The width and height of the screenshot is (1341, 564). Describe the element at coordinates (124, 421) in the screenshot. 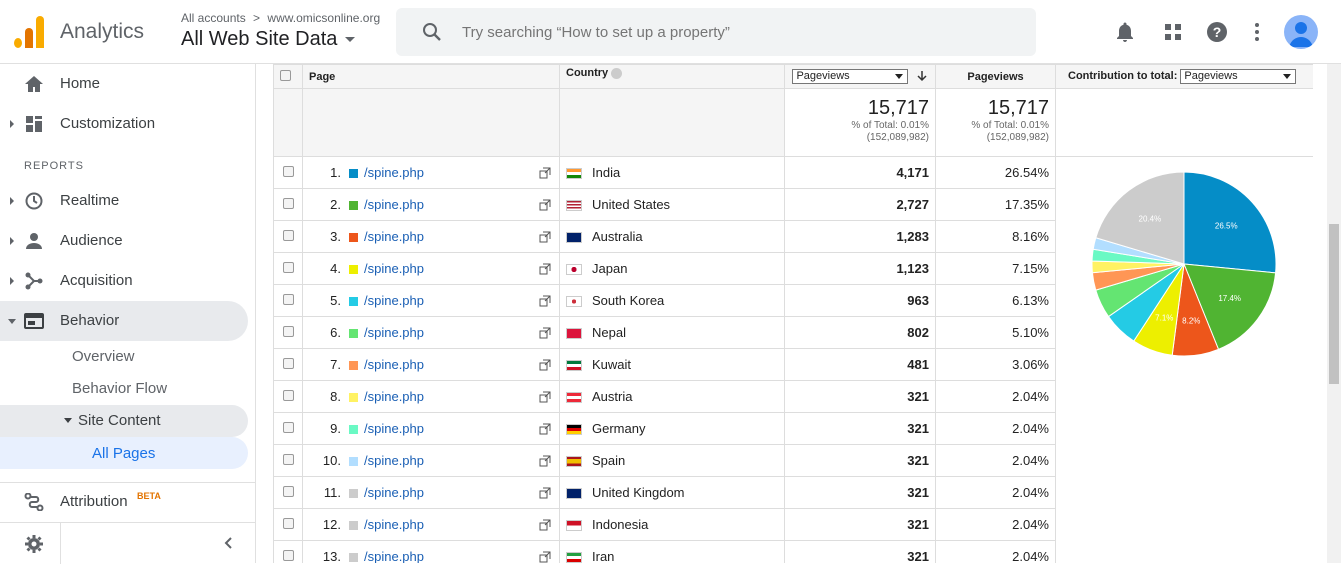

I see `sidebar-item-site-content: Site Content` at that location.